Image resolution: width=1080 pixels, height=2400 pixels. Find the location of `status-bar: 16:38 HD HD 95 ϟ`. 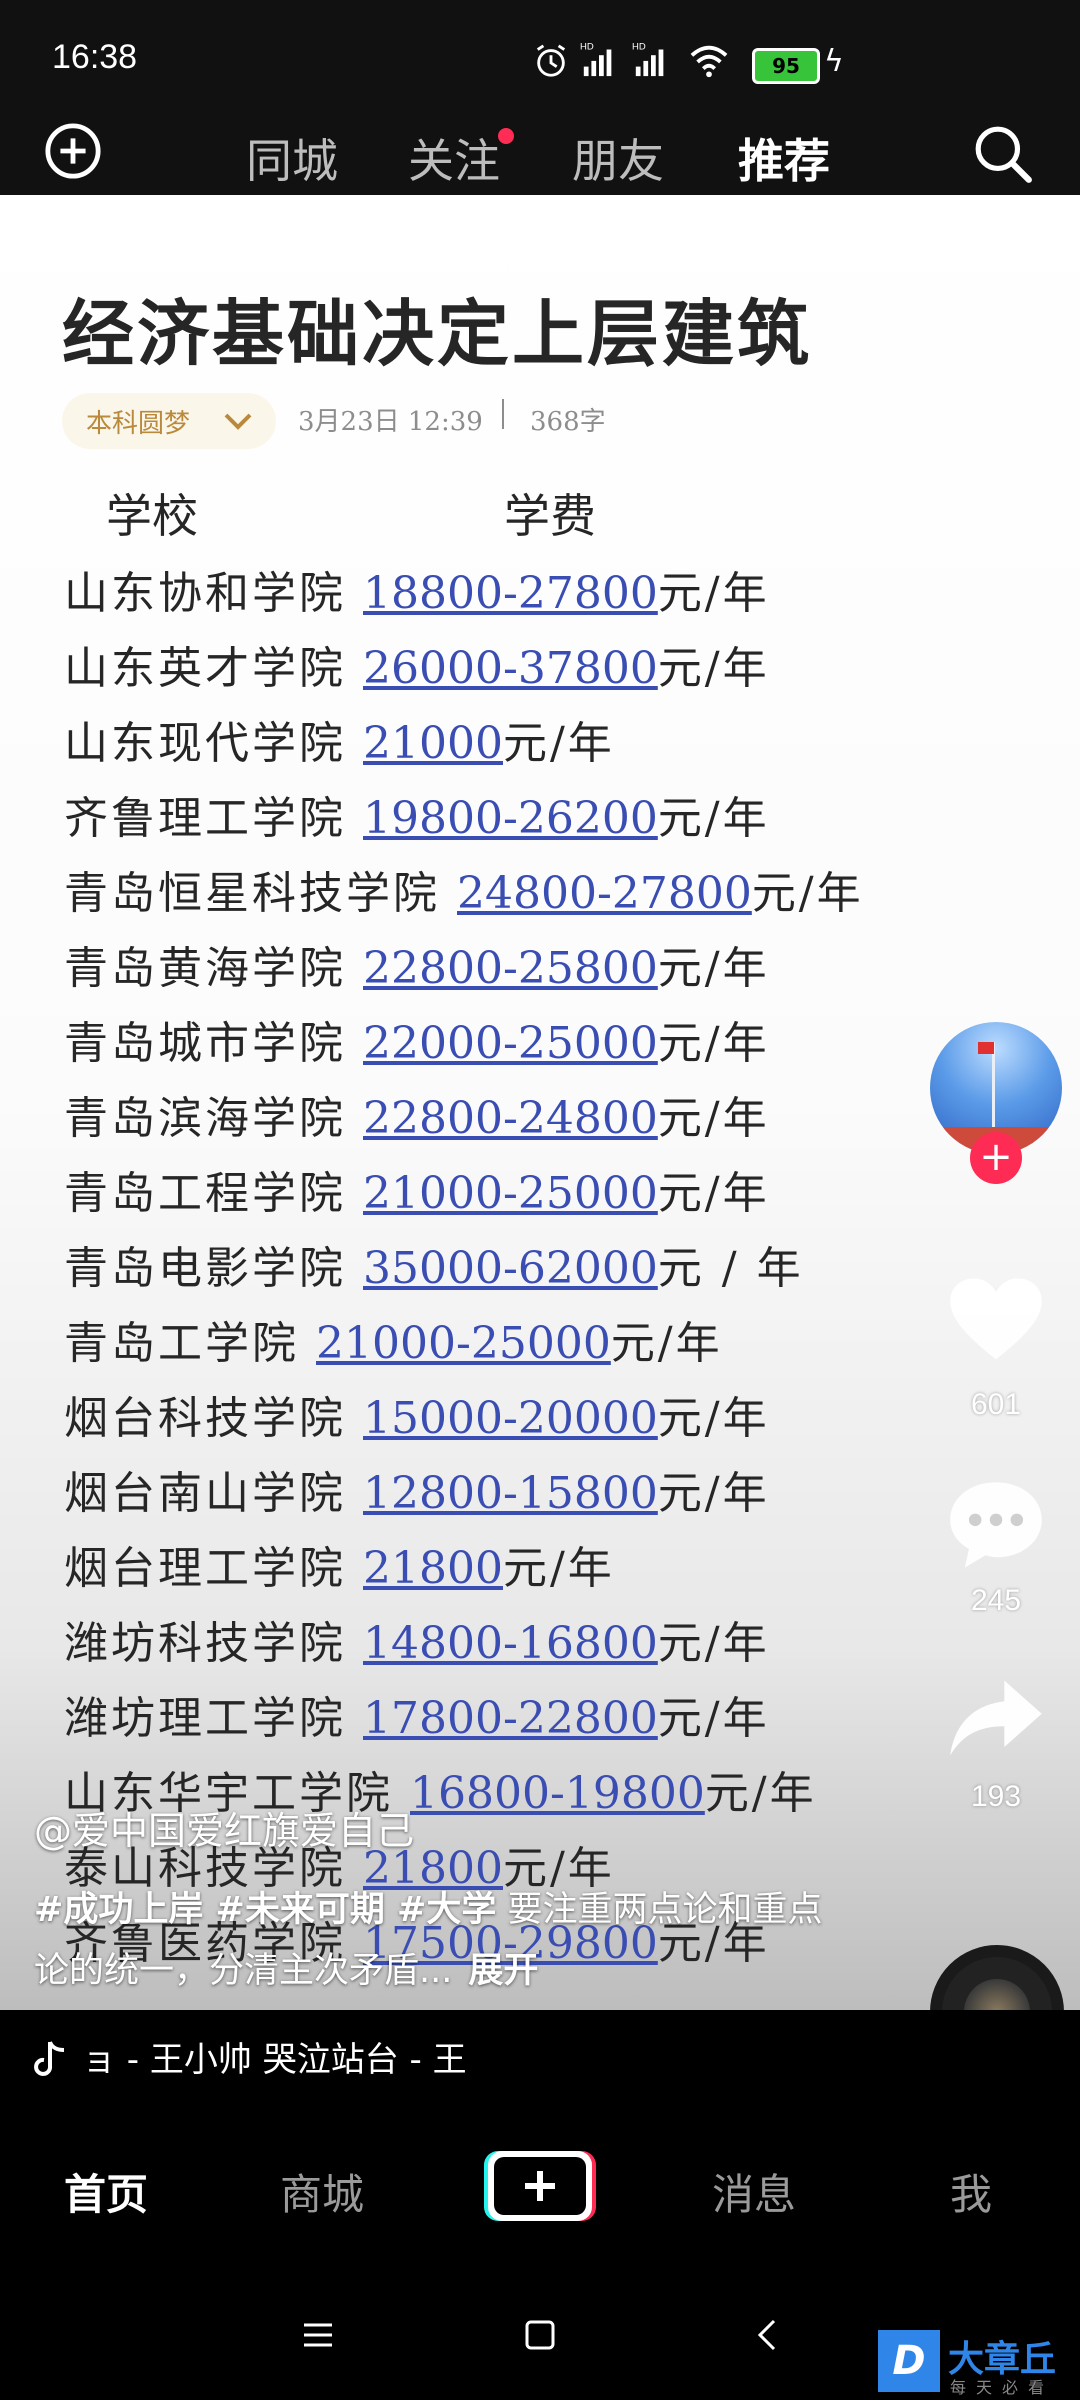

status-bar: 16:38 HD HD 95 ϟ is located at coordinates (540, 47).